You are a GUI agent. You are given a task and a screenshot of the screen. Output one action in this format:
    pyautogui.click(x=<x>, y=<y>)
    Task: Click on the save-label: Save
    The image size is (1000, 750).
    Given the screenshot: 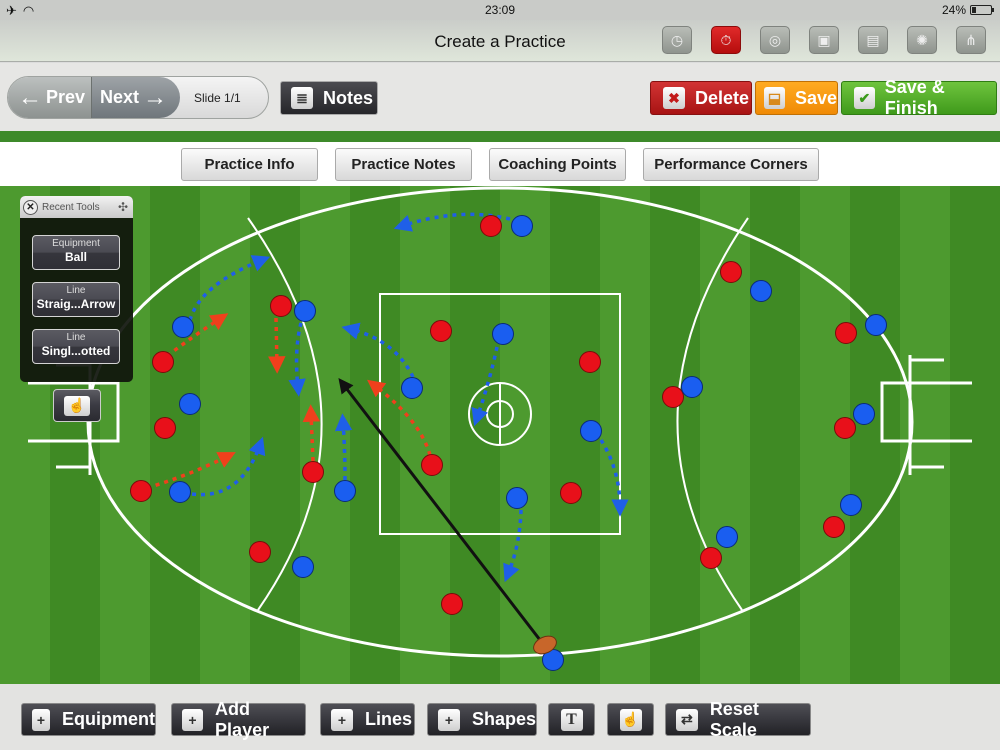 What is the action you would take?
    pyautogui.click(x=815, y=97)
    